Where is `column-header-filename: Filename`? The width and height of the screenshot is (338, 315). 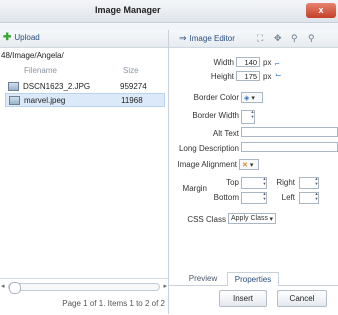
column-header-filename: Filename is located at coordinates (40, 70).